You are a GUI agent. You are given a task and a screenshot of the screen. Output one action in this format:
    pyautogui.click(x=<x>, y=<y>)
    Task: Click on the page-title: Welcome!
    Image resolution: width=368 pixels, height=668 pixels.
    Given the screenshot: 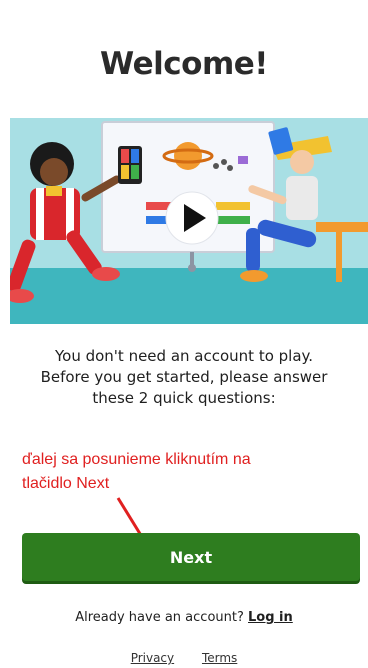 What is the action you would take?
    pyautogui.click(x=184, y=64)
    